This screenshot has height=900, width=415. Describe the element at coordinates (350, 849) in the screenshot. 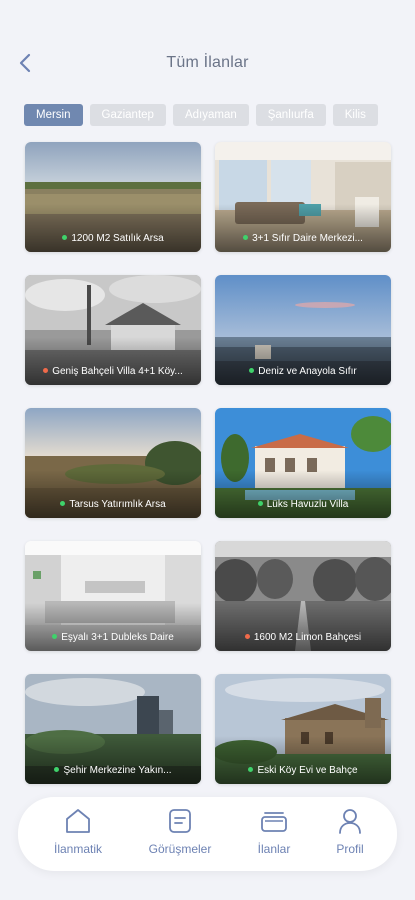

I see `nav-label: Profil` at that location.